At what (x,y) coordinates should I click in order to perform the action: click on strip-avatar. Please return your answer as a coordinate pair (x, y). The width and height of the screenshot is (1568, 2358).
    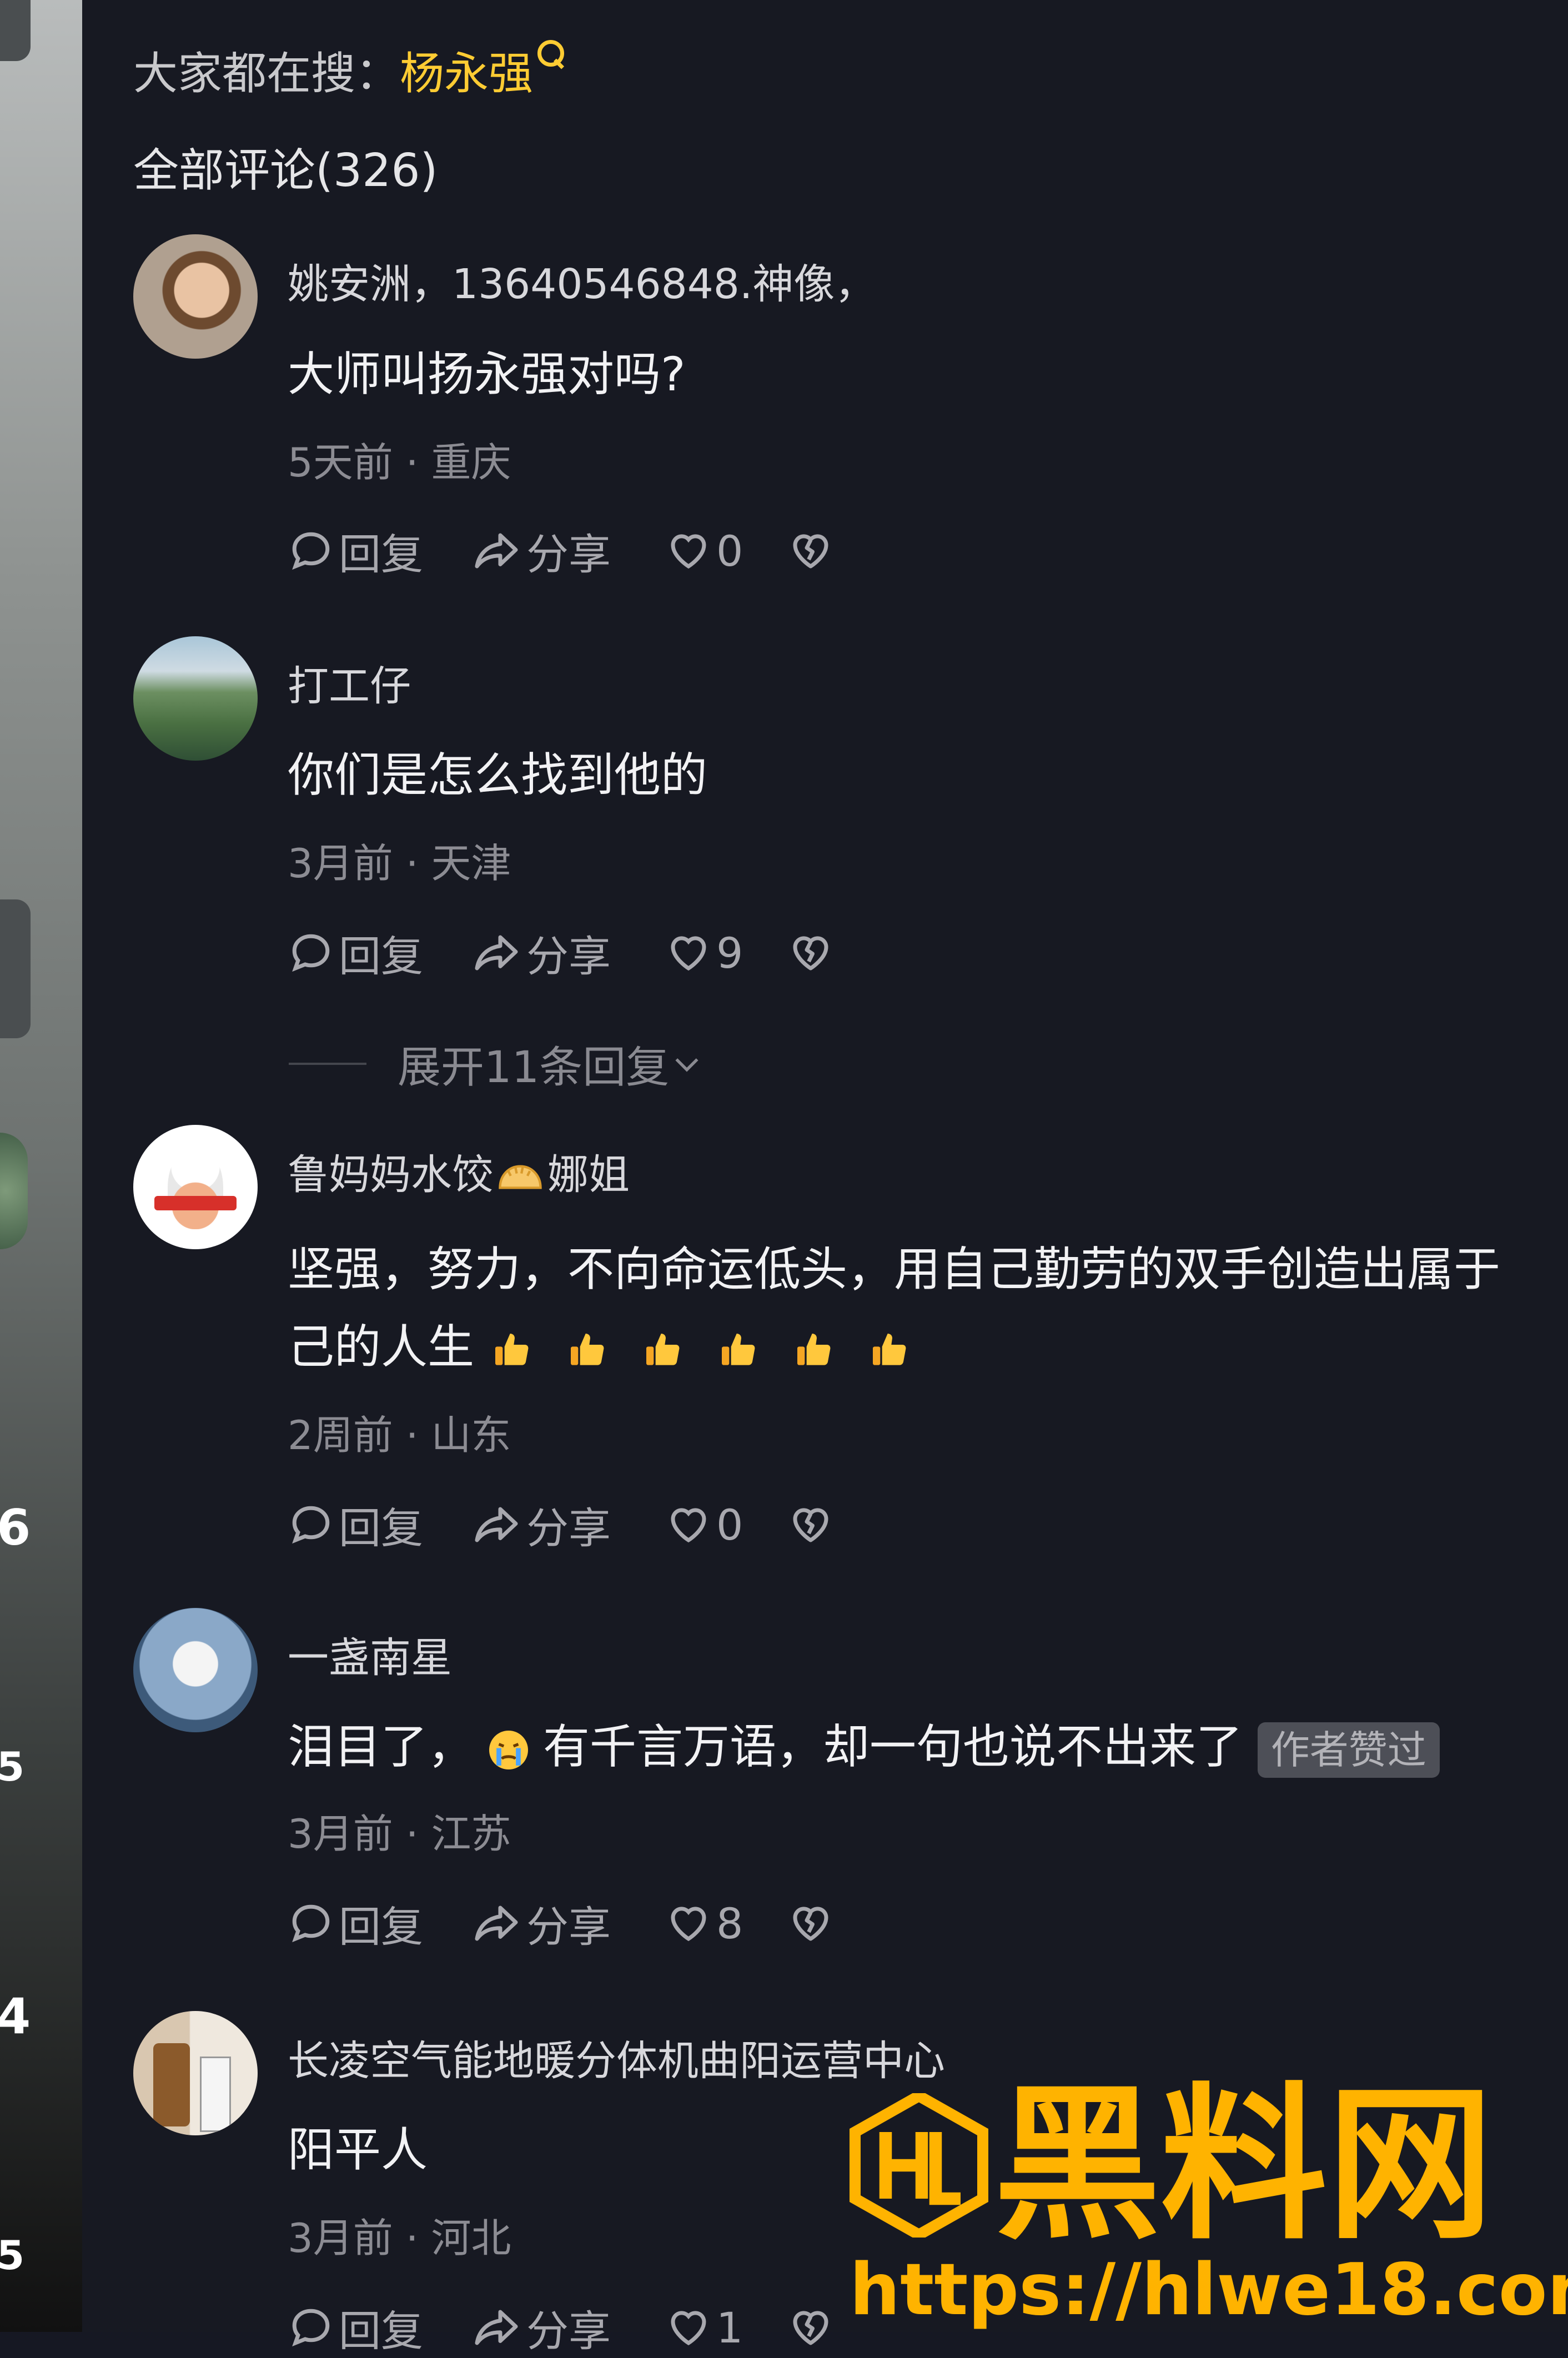
    Looking at the image, I should click on (14, 1191).